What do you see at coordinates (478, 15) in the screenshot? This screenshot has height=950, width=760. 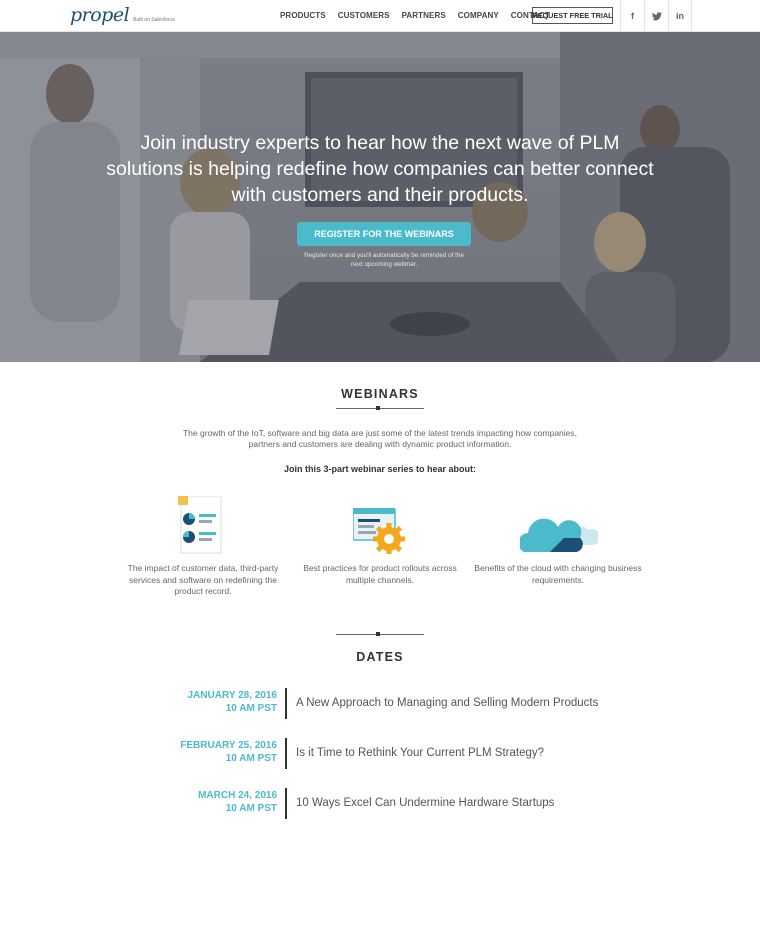 I see `nav-link-company: COMPANY` at bounding box center [478, 15].